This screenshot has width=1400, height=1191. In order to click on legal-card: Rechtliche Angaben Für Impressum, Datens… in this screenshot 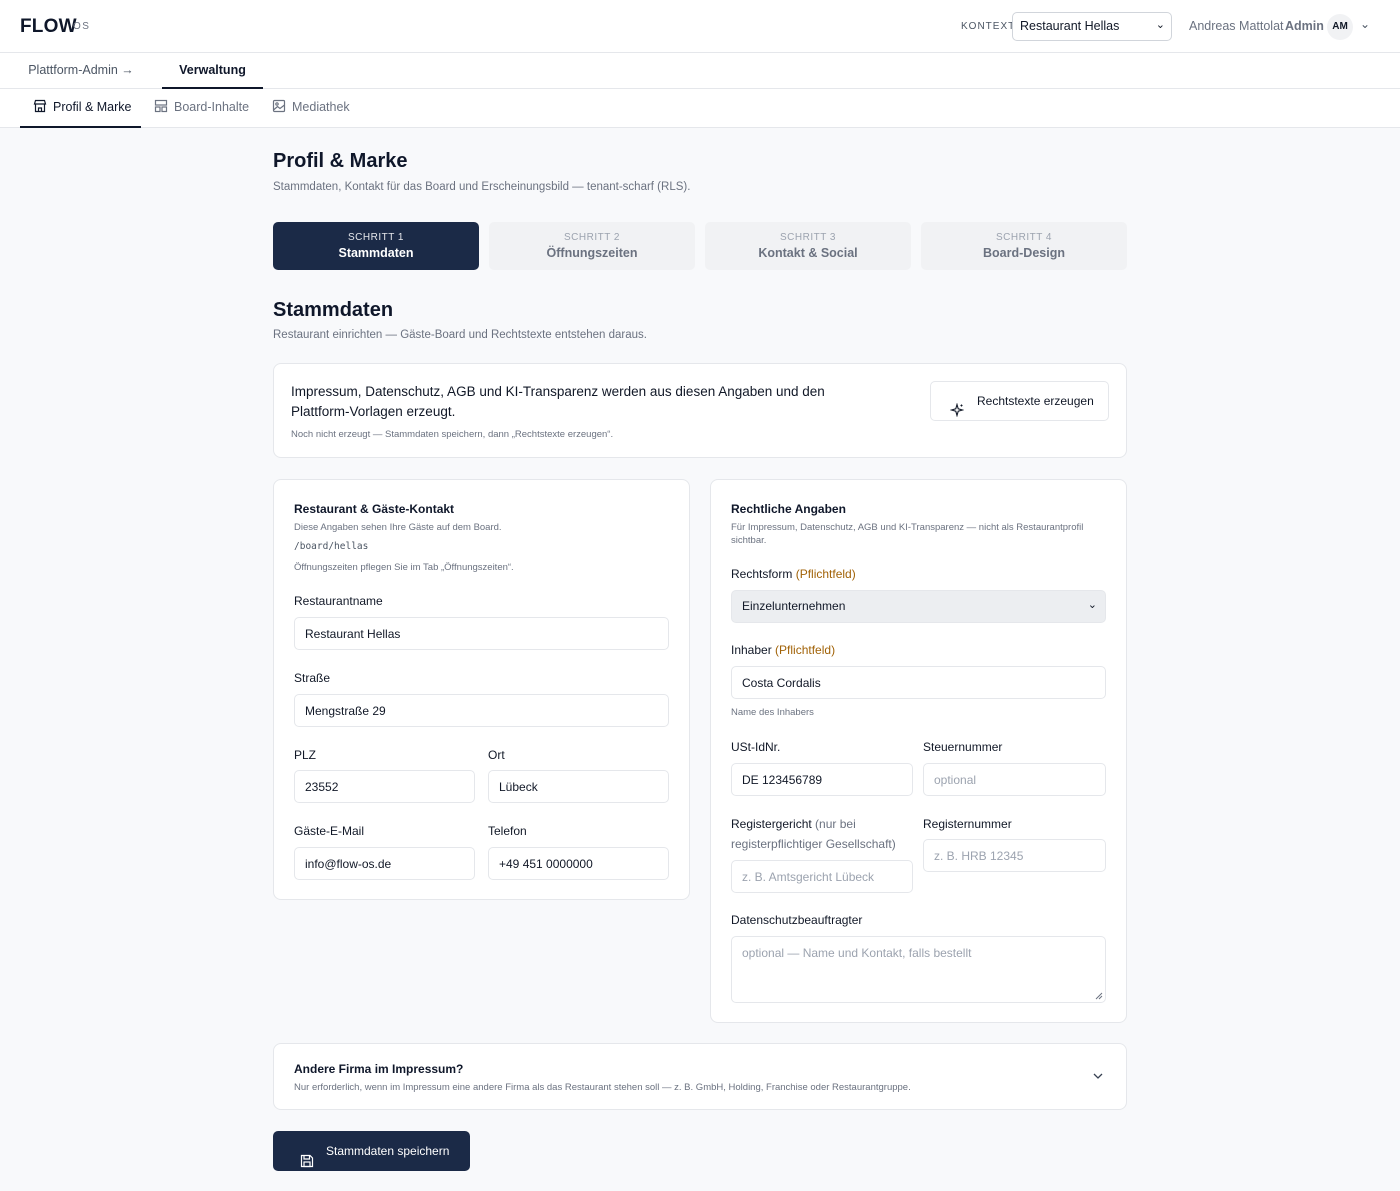, I will do `click(918, 751)`.